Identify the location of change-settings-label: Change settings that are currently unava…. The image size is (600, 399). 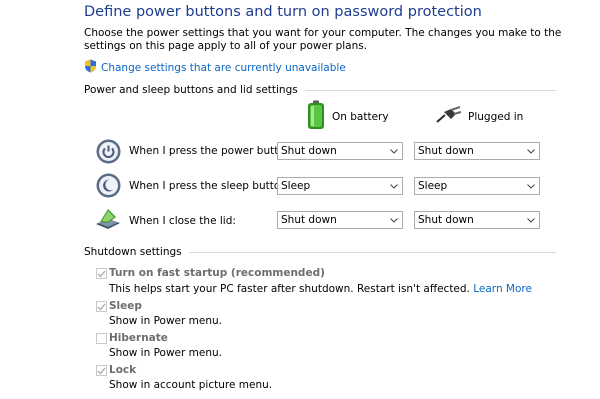
(223, 67).